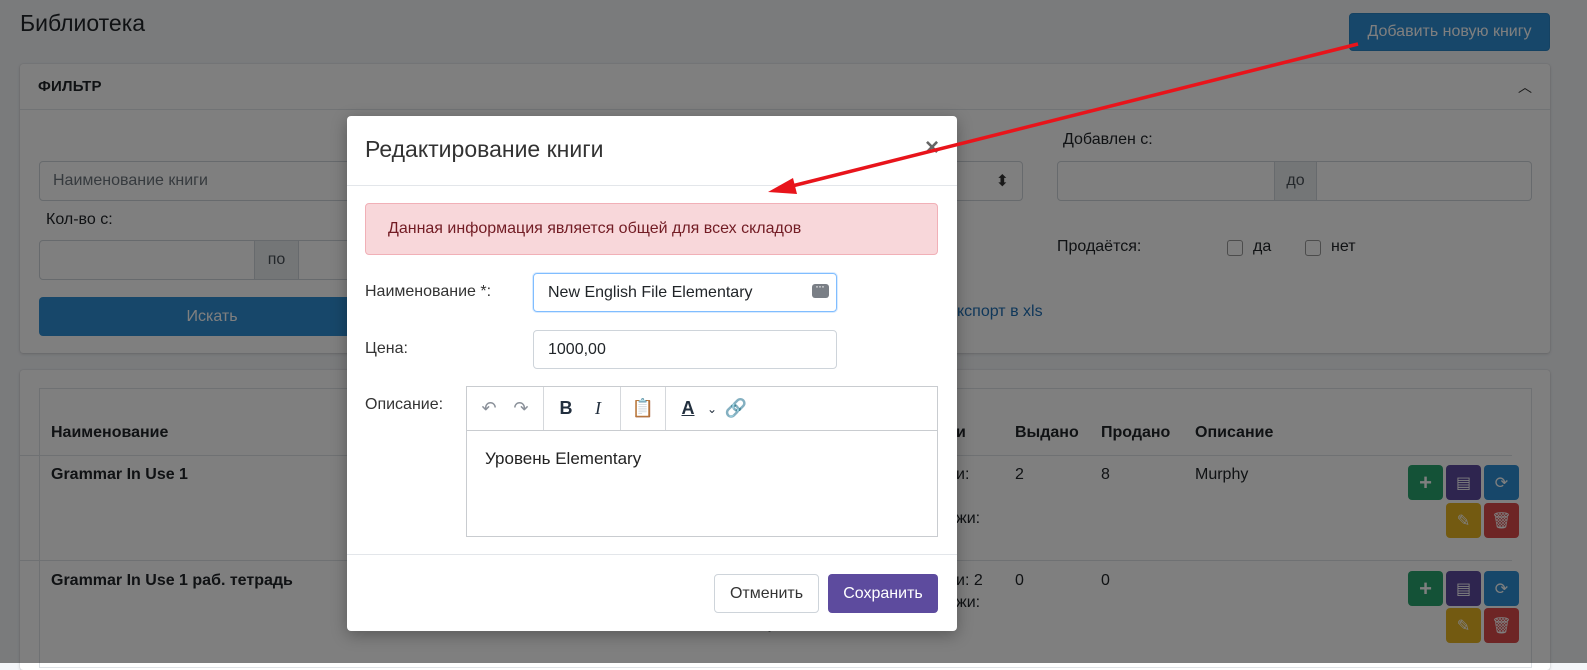 The image size is (1587, 670). I want to click on undo-icon: ↶, so click(489, 409).